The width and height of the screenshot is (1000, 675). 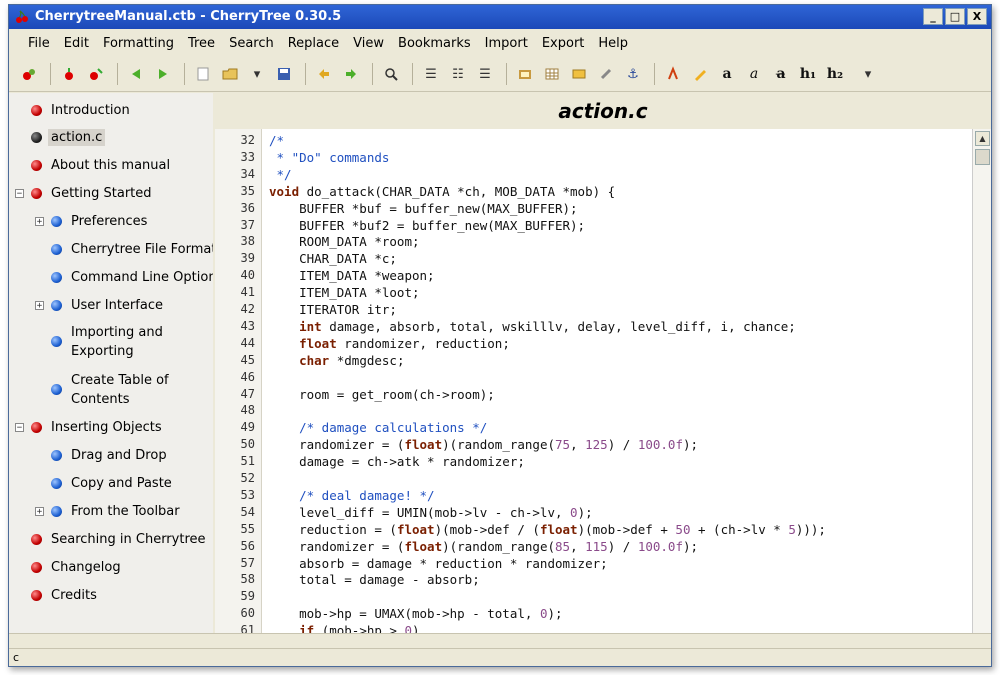 I want to click on code-line: damage = ch->atk * randomizer;, so click(x=397, y=462).